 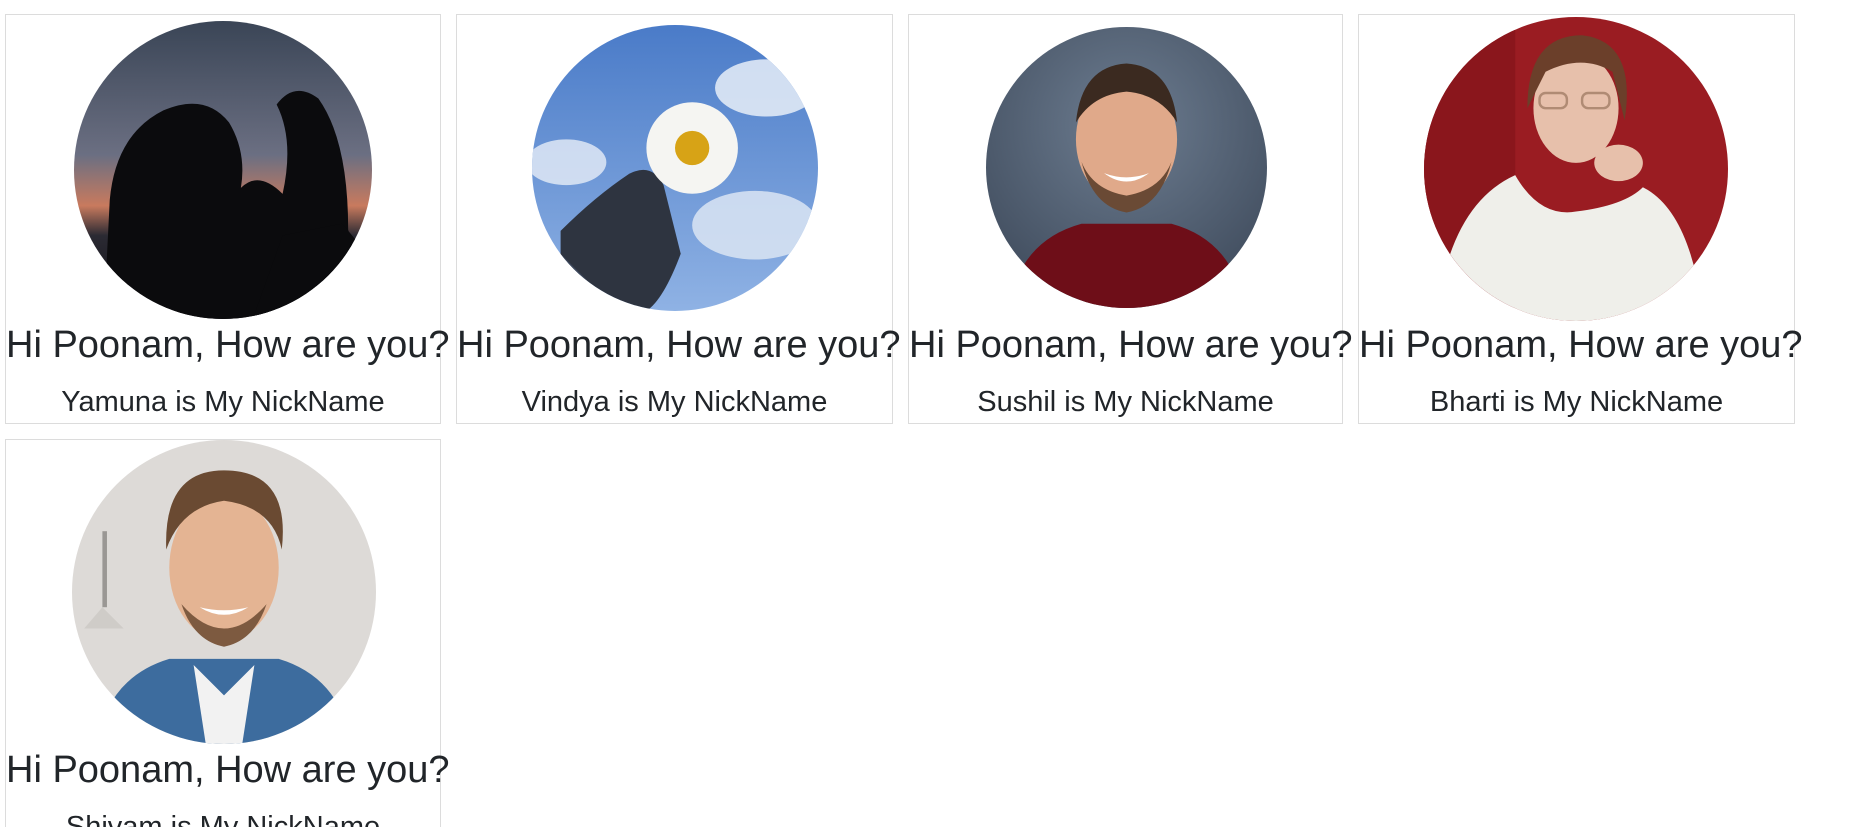 I want to click on nickname-text: Yamuna is My NickName, so click(x=223, y=402).